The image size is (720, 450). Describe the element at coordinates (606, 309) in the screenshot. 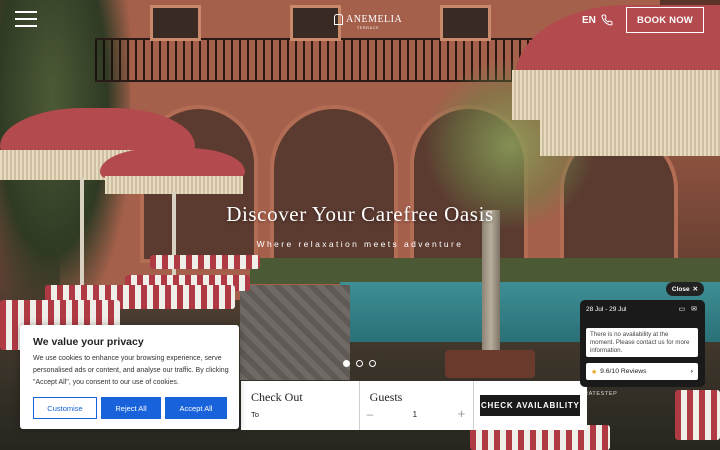

I see `widget-dates: 28 Jul - 29 Jul` at that location.